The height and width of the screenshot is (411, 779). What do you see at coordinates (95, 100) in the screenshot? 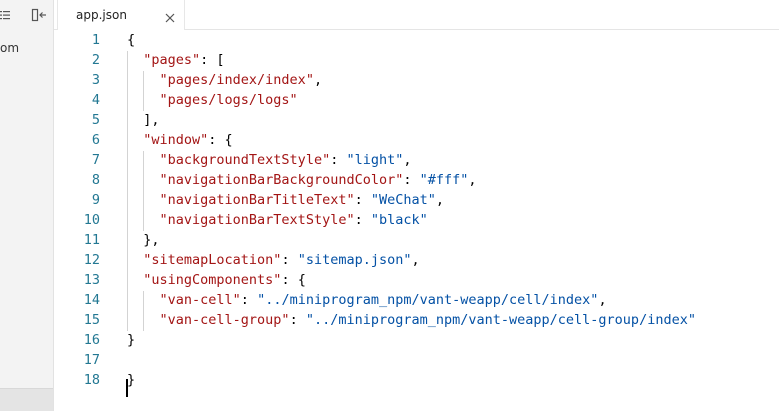
I see `line-number: 4` at bounding box center [95, 100].